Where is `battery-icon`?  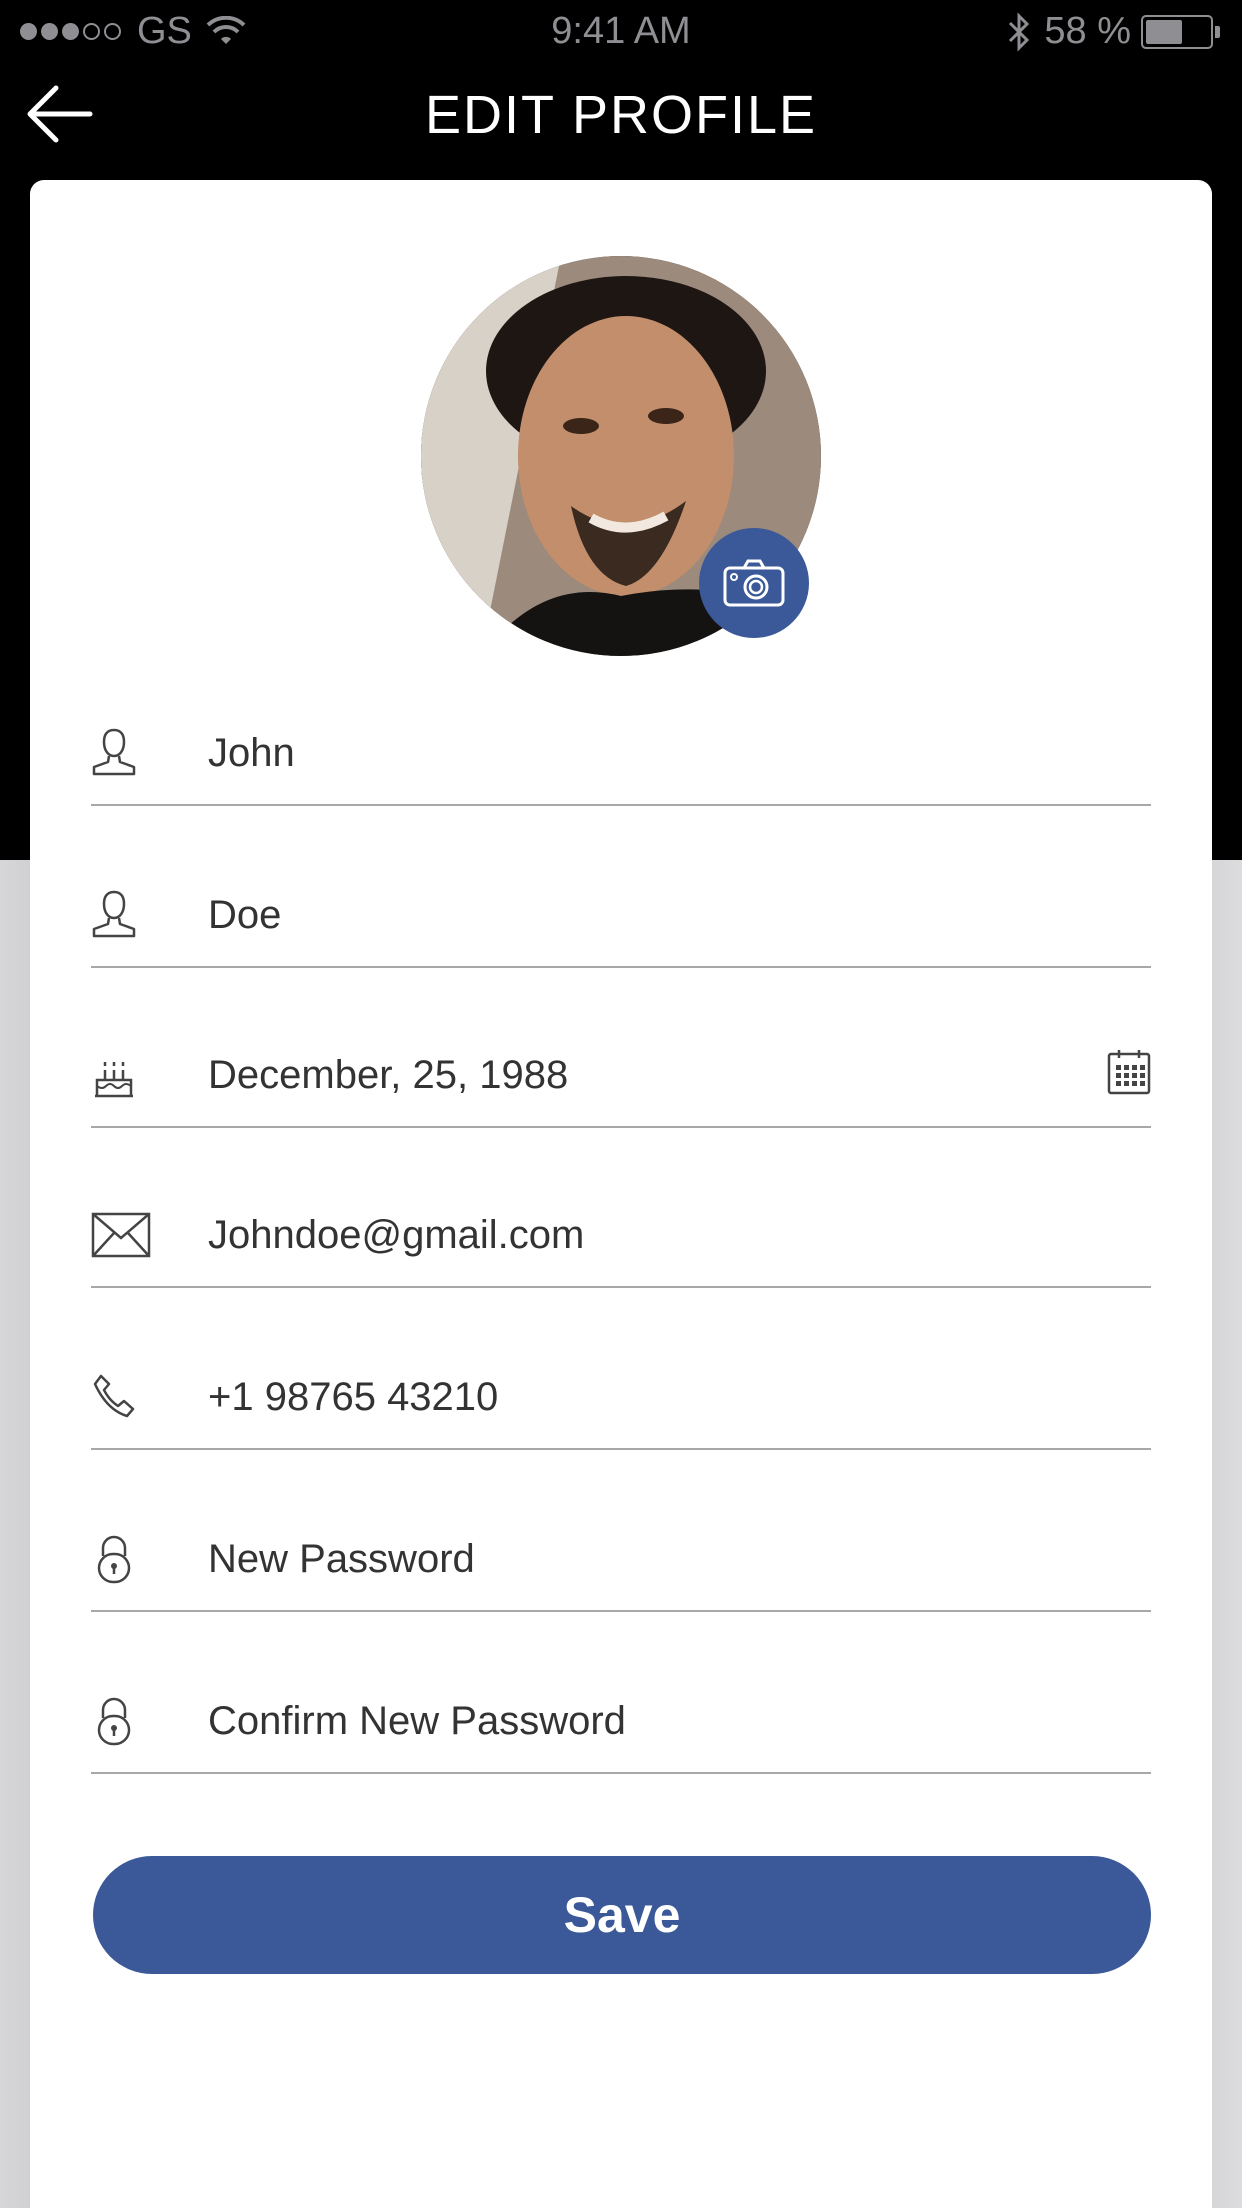
battery-icon is located at coordinates (1177, 31).